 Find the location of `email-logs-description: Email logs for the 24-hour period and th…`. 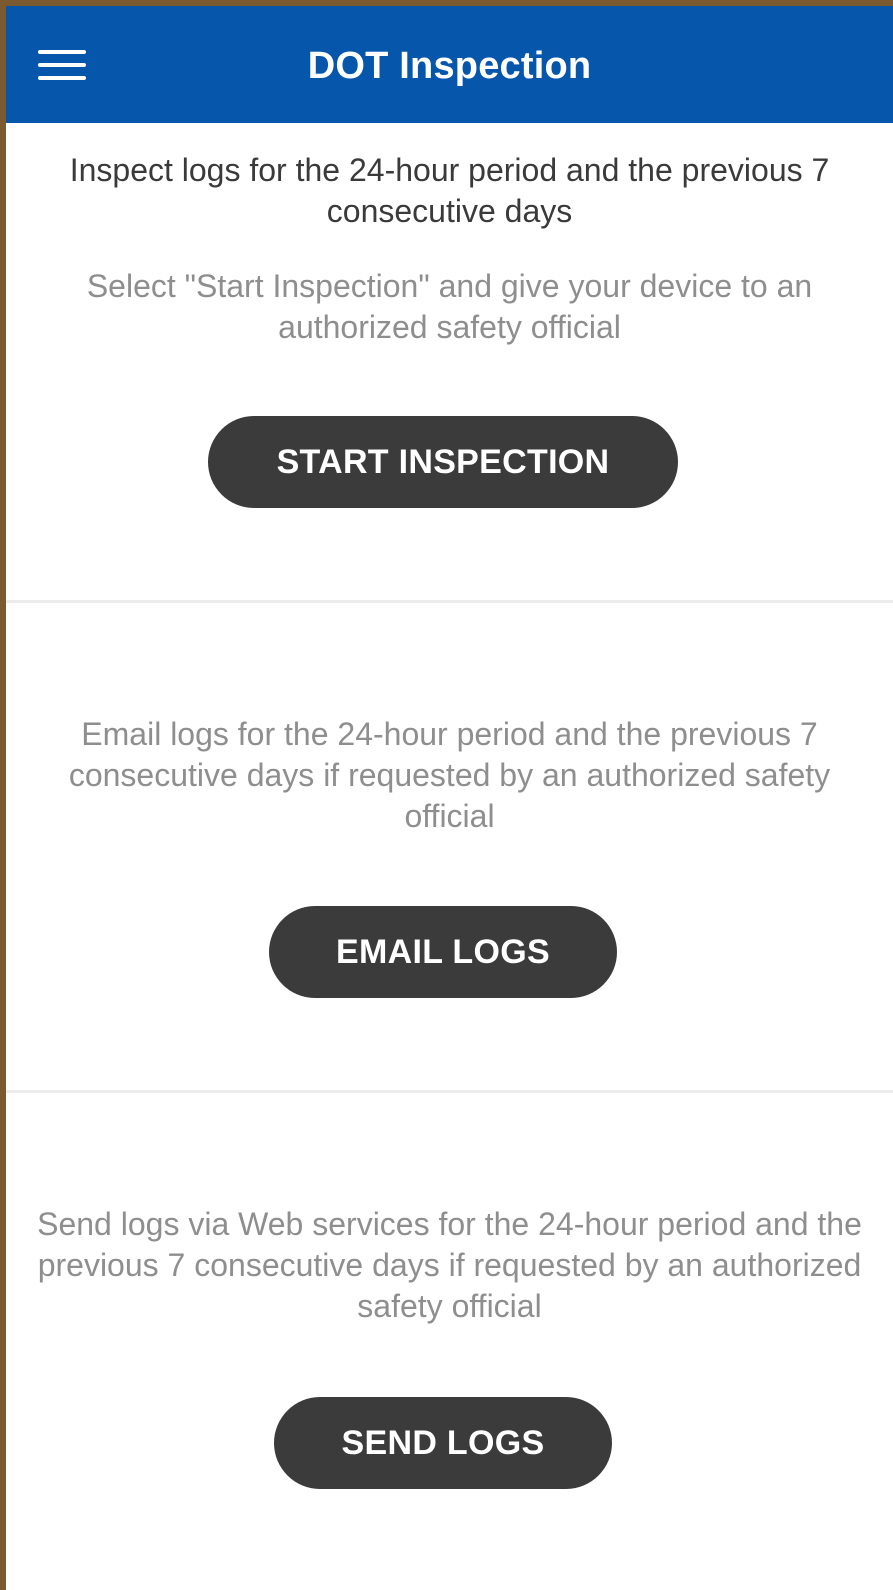

email-logs-description: Email logs for the 24-hour period and th… is located at coordinates (449, 775).